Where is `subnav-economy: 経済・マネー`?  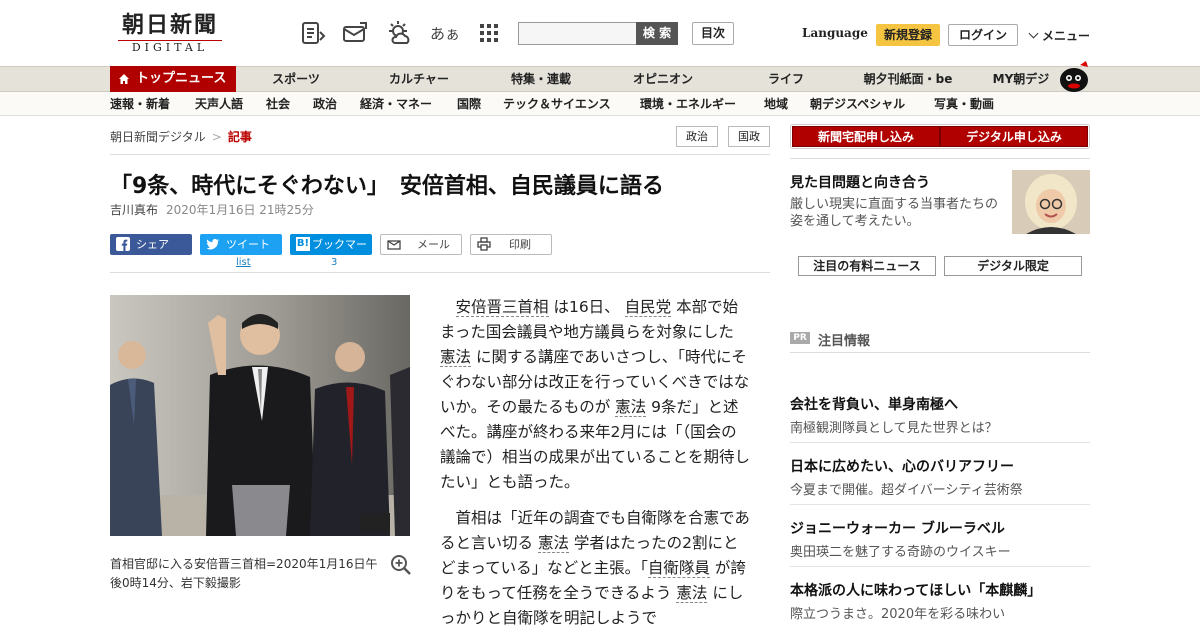 subnav-economy: 経済・マネー is located at coordinates (396, 104).